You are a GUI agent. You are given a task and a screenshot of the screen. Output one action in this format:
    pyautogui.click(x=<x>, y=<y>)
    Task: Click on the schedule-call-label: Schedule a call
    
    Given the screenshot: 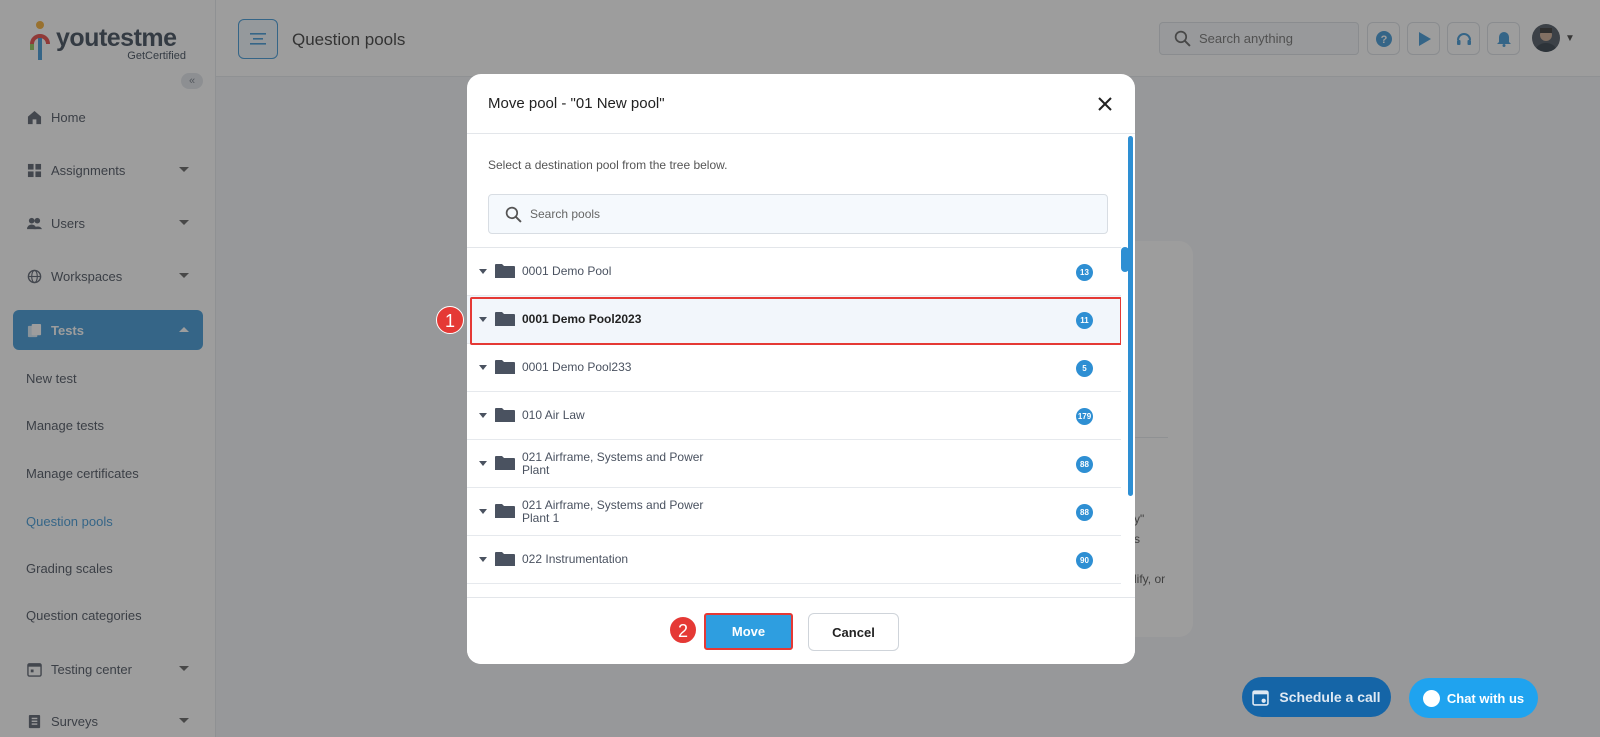 What is the action you would take?
    pyautogui.click(x=1330, y=697)
    